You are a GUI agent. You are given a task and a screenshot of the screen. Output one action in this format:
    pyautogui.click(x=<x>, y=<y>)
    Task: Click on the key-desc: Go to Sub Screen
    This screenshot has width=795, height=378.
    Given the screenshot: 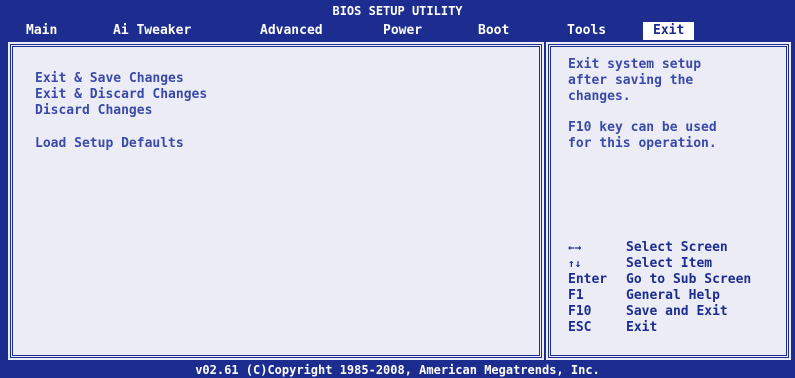 What is the action you would take?
    pyautogui.click(x=689, y=279)
    